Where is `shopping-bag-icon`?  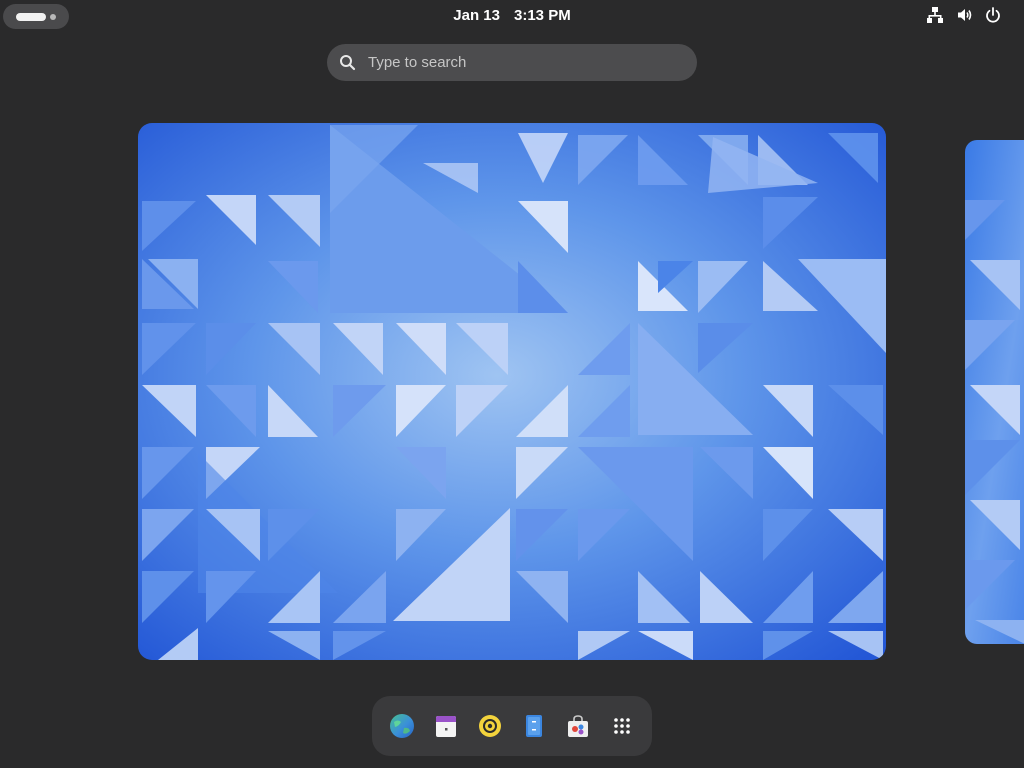 shopping-bag-icon is located at coordinates (578, 726).